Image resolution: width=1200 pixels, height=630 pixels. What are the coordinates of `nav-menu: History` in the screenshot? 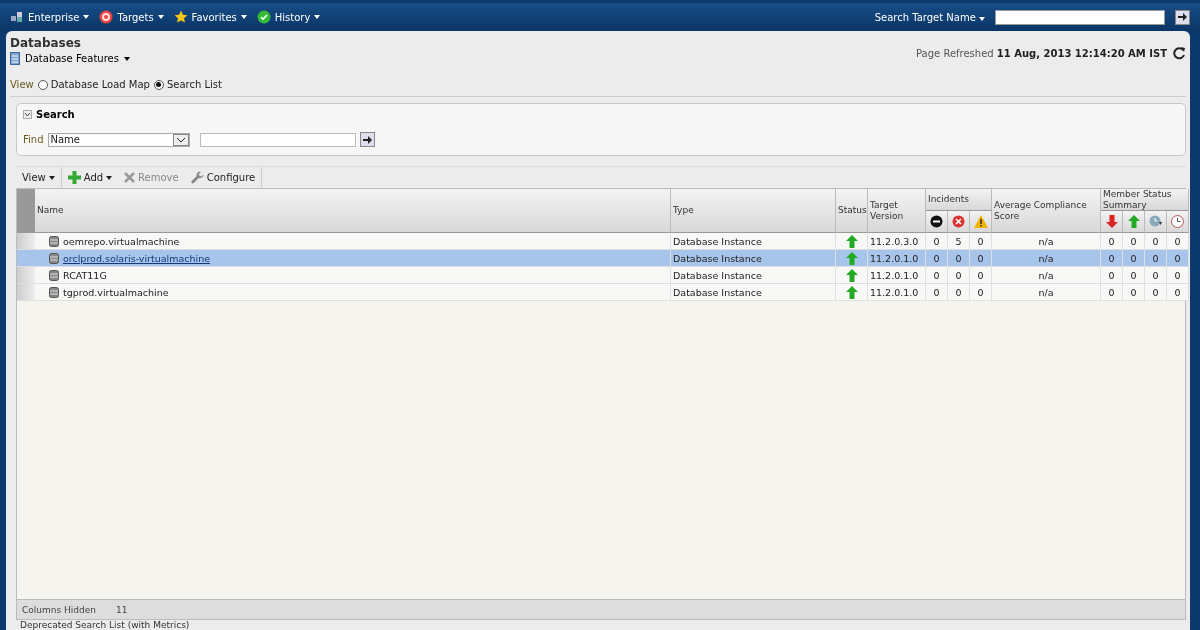 It's located at (288, 17).